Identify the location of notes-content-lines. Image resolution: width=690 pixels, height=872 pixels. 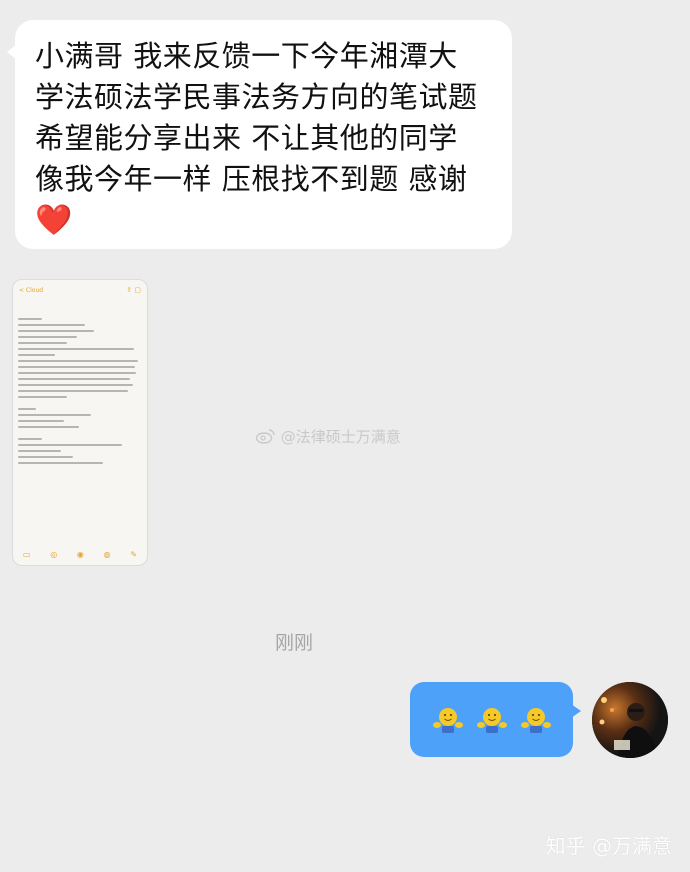
(79, 391).